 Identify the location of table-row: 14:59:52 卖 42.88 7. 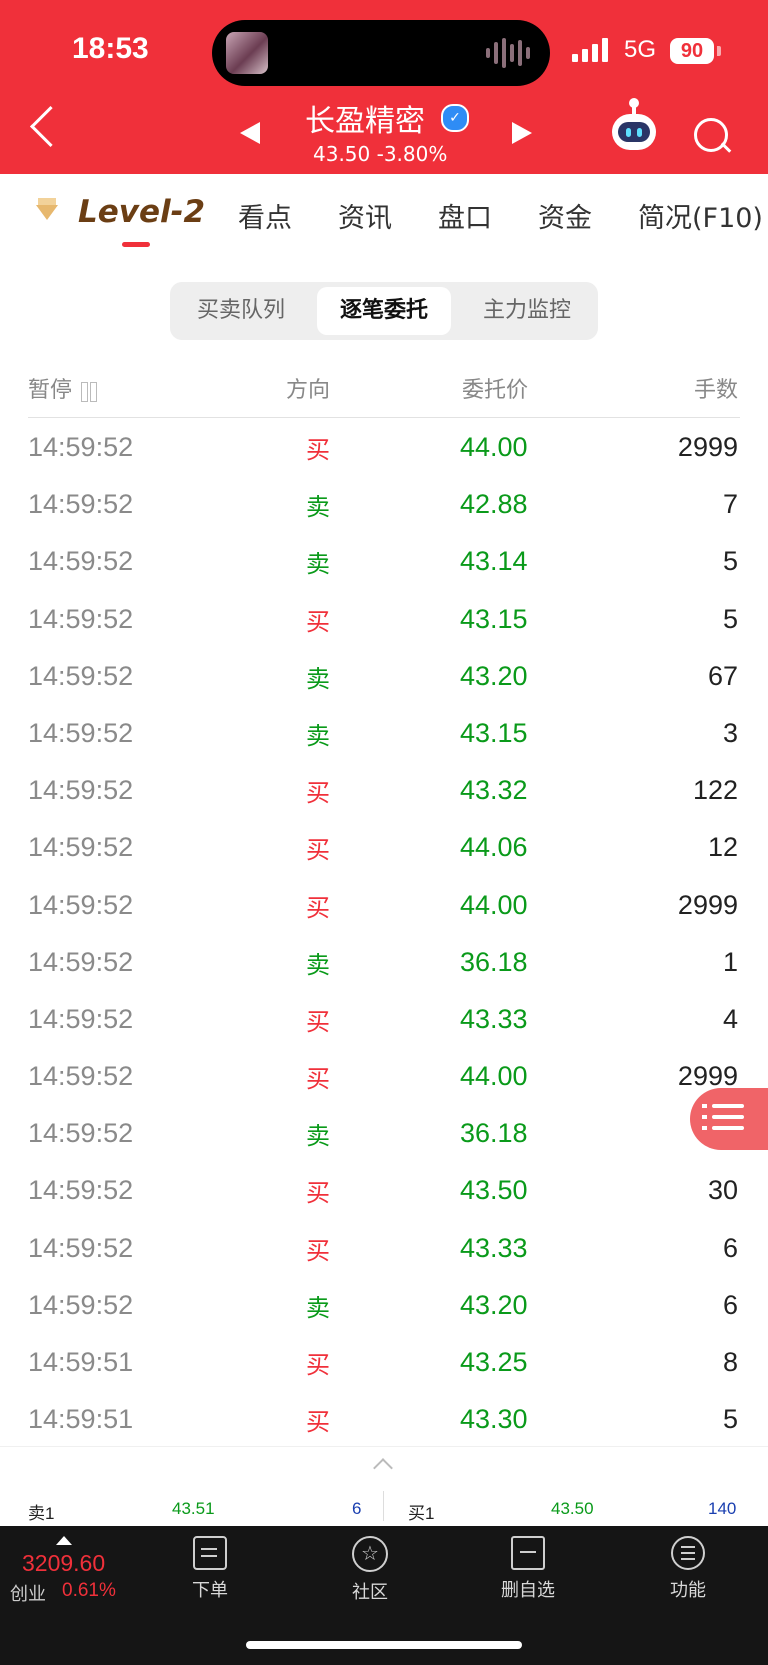
(384, 503).